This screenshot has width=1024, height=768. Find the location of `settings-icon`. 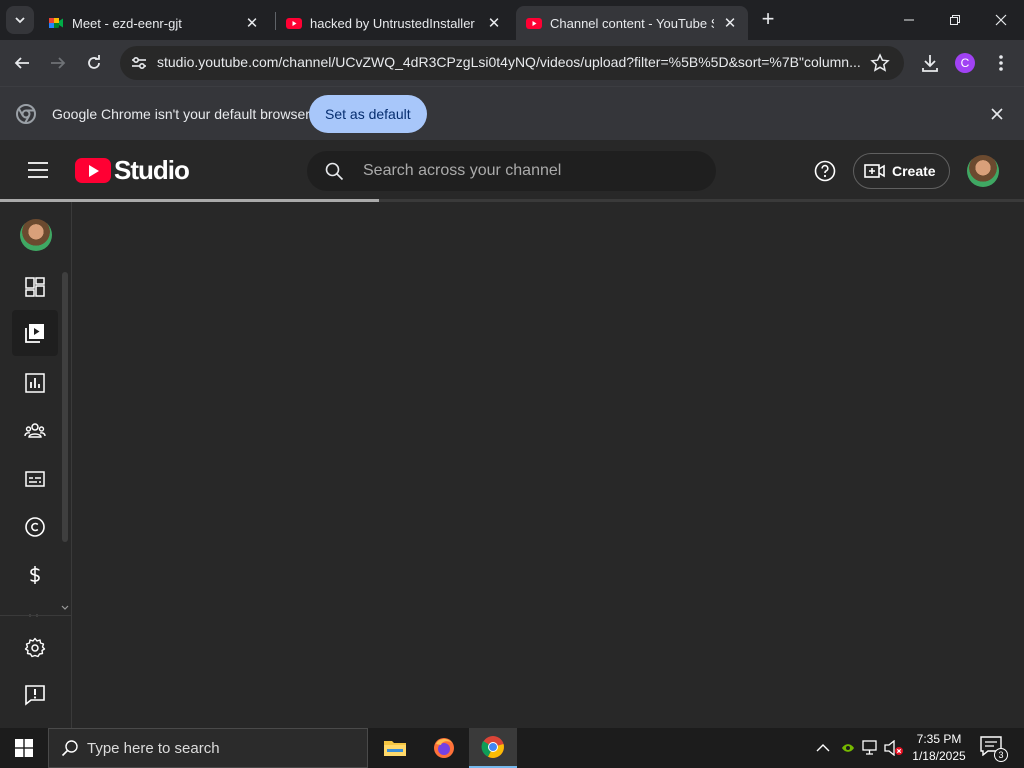

settings-icon is located at coordinates (35, 647).